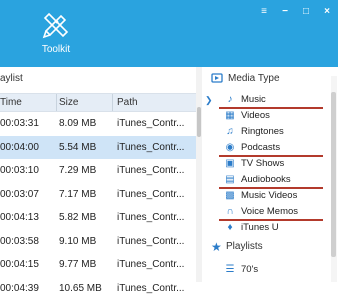 The height and width of the screenshot is (300, 338). I want to click on sidebar-scrollbar, so click(334, 179).